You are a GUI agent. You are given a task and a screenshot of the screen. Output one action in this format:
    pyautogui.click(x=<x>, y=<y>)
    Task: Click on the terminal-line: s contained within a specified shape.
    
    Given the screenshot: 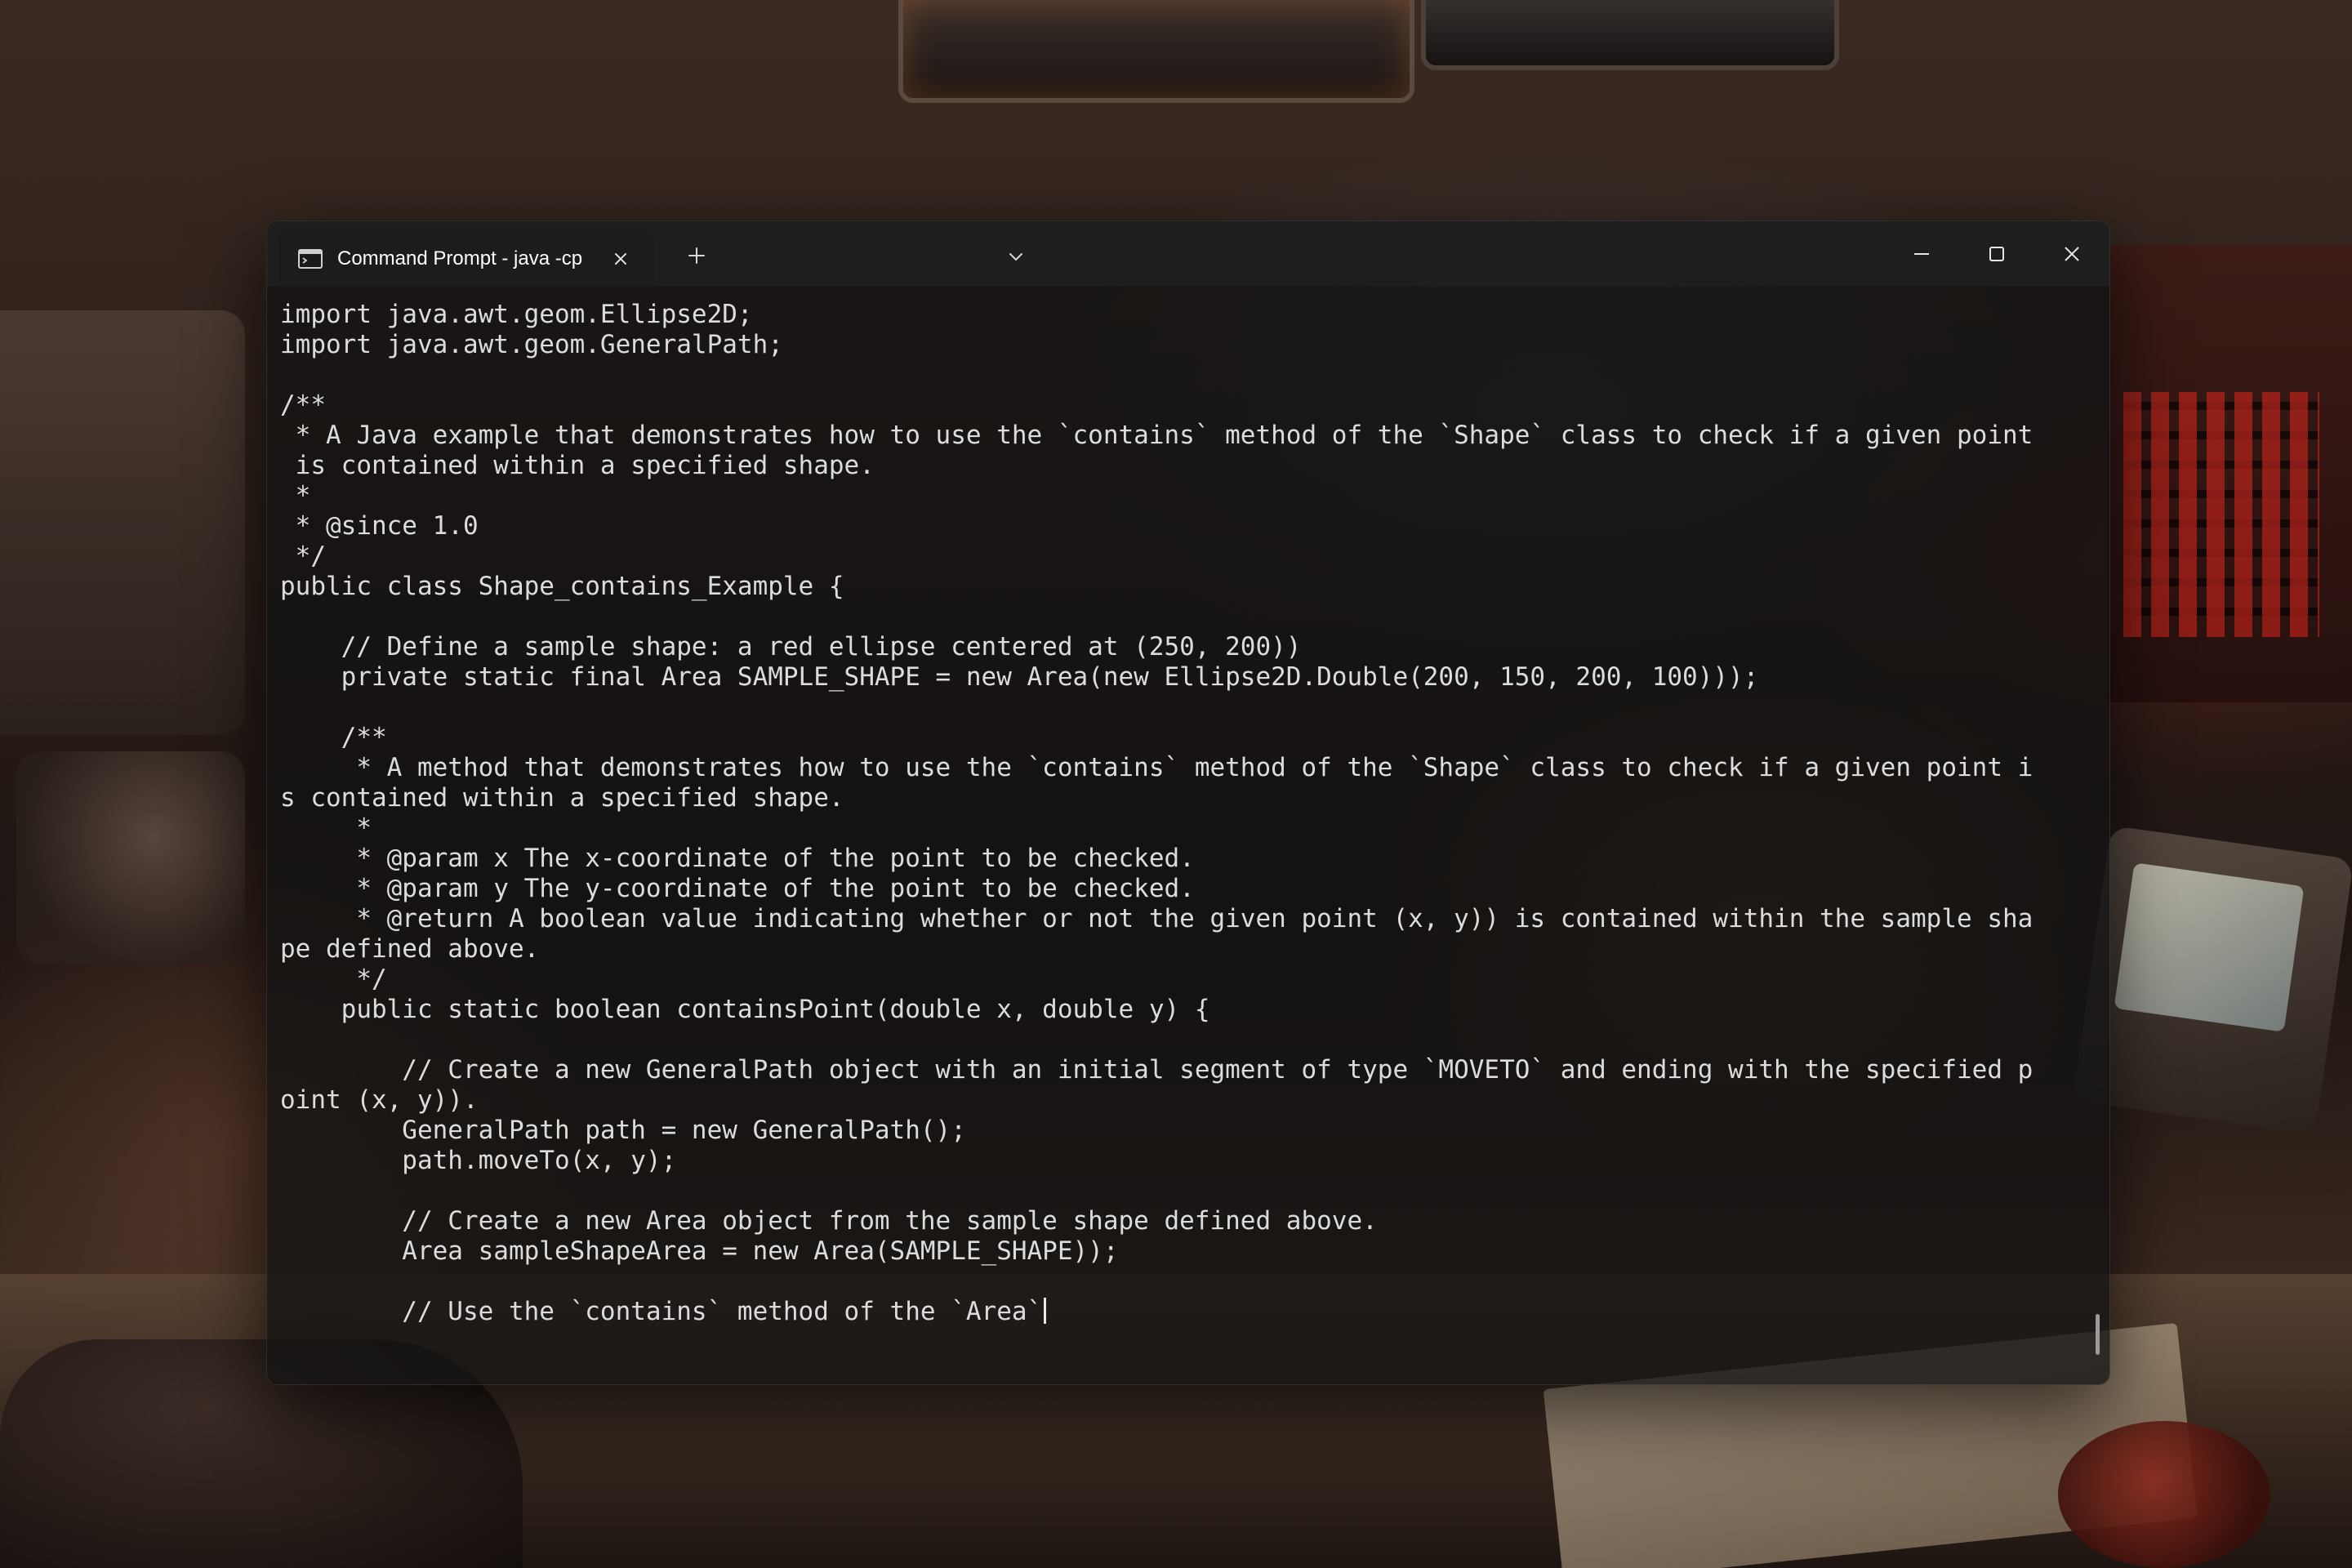 What is the action you would take?
    pyautogui.click(x=562, y=798)
    